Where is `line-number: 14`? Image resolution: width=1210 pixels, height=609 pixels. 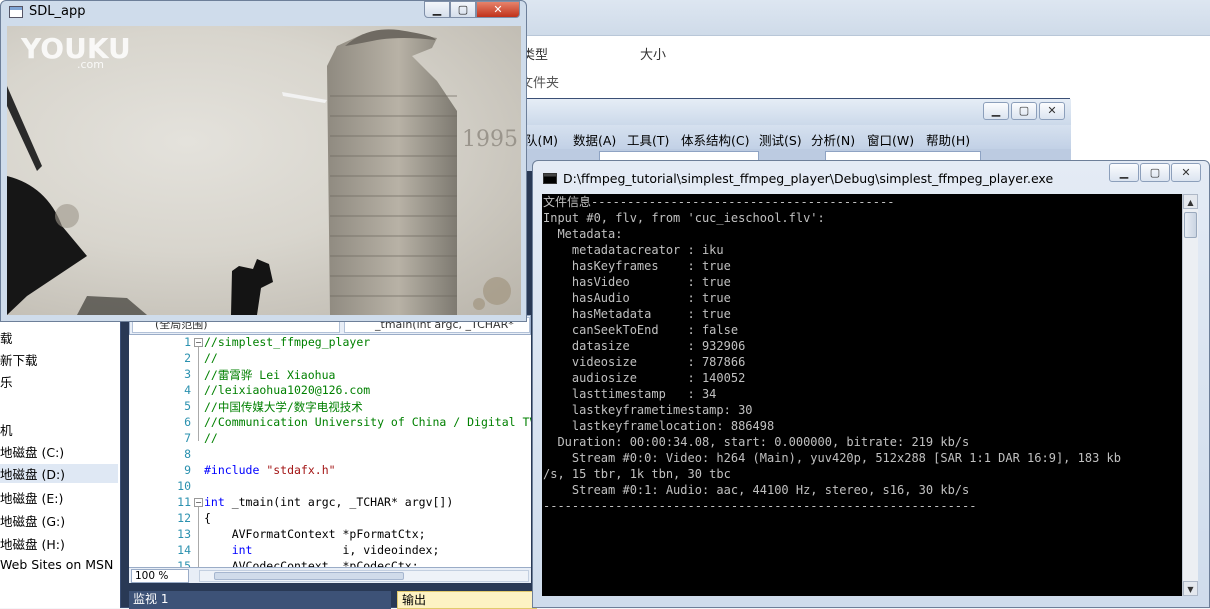 line-number: 14 is located at coordinates (184, 550).